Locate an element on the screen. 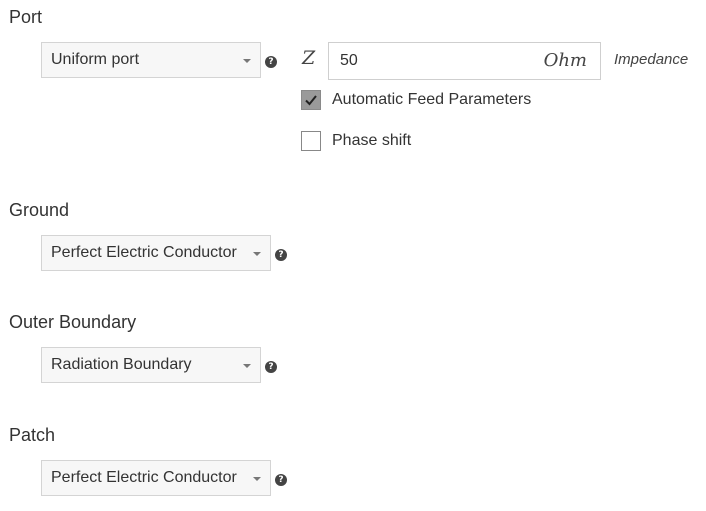  port-section-title: Port is located at coordinates (26, 17).